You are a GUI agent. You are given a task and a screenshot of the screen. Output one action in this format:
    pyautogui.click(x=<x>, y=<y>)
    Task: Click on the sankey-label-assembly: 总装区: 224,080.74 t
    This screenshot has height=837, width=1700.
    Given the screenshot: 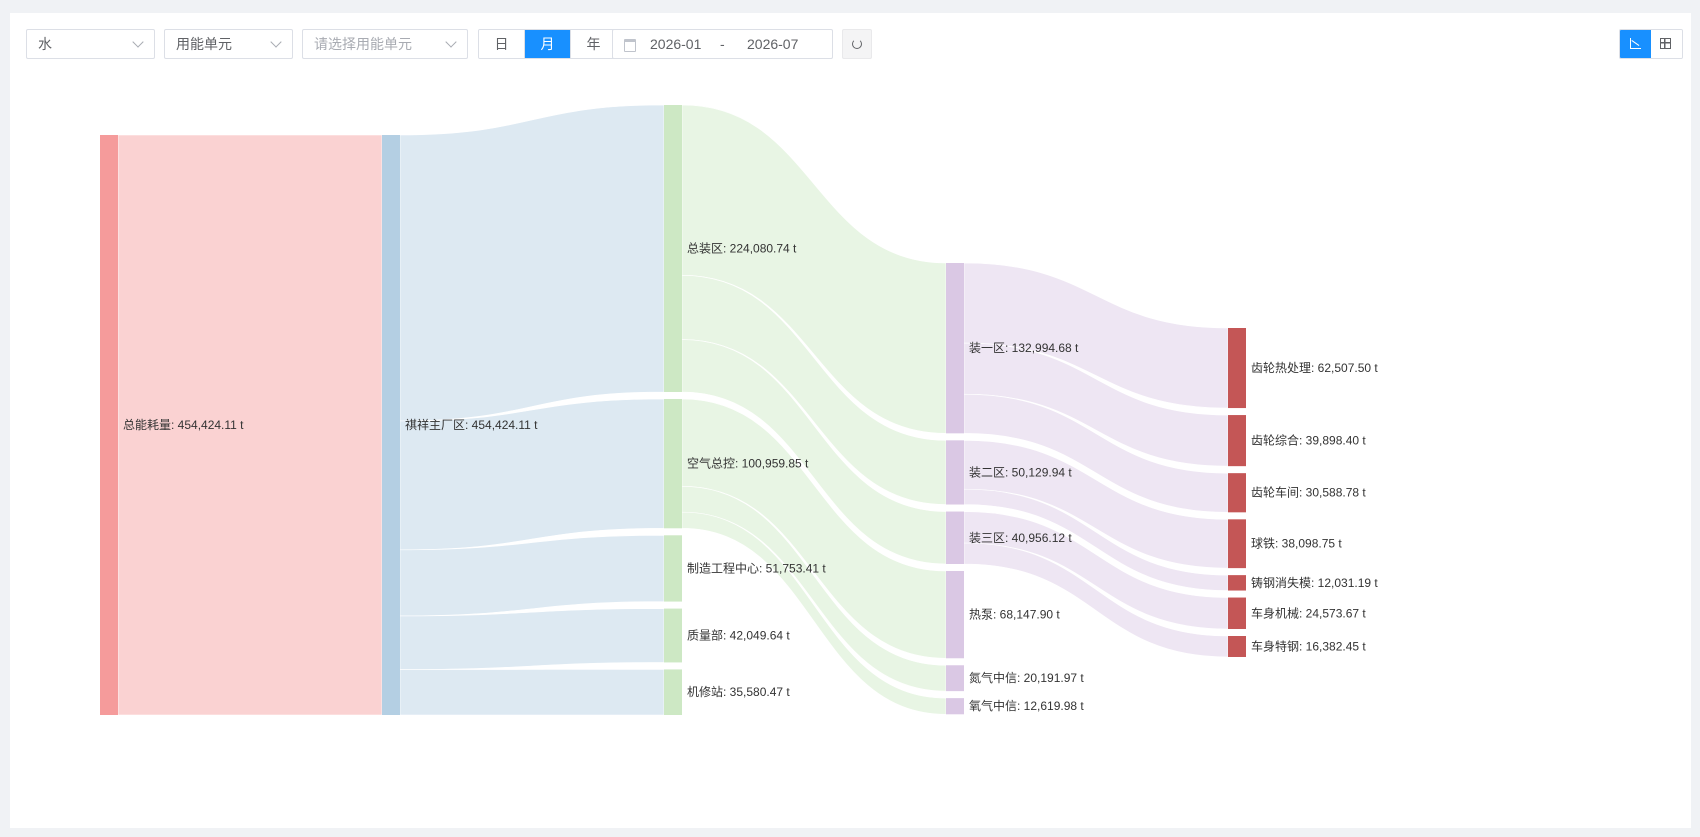 What is the action you would take?
    pyautogui.click(x=742, y=248)
    